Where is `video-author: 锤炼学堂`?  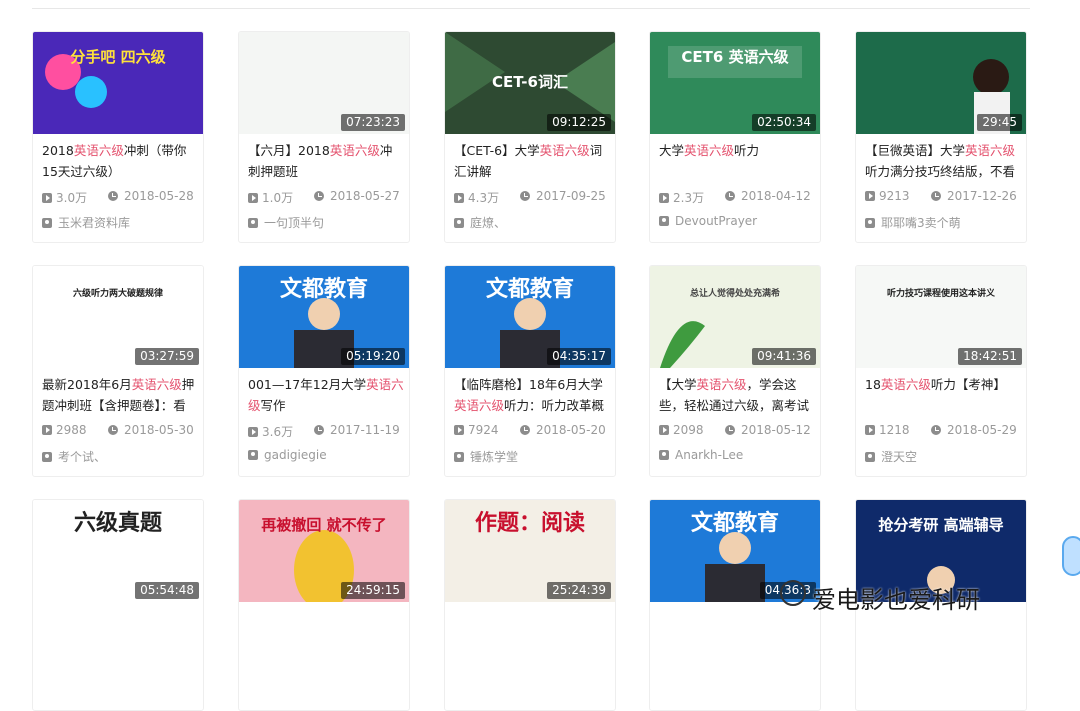 video-author: 锤炼学堂 is located at coordinates (486, 456).